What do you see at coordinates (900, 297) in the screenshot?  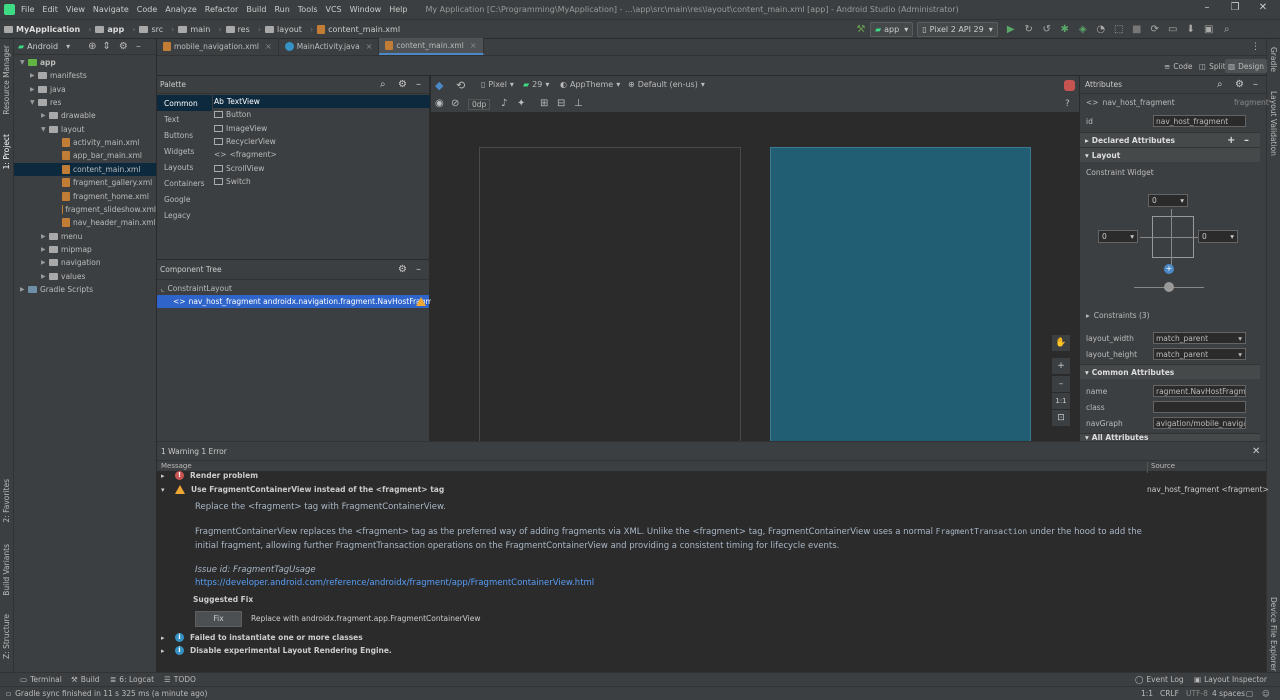 I see `design-view` at bounding box center [900, 297].